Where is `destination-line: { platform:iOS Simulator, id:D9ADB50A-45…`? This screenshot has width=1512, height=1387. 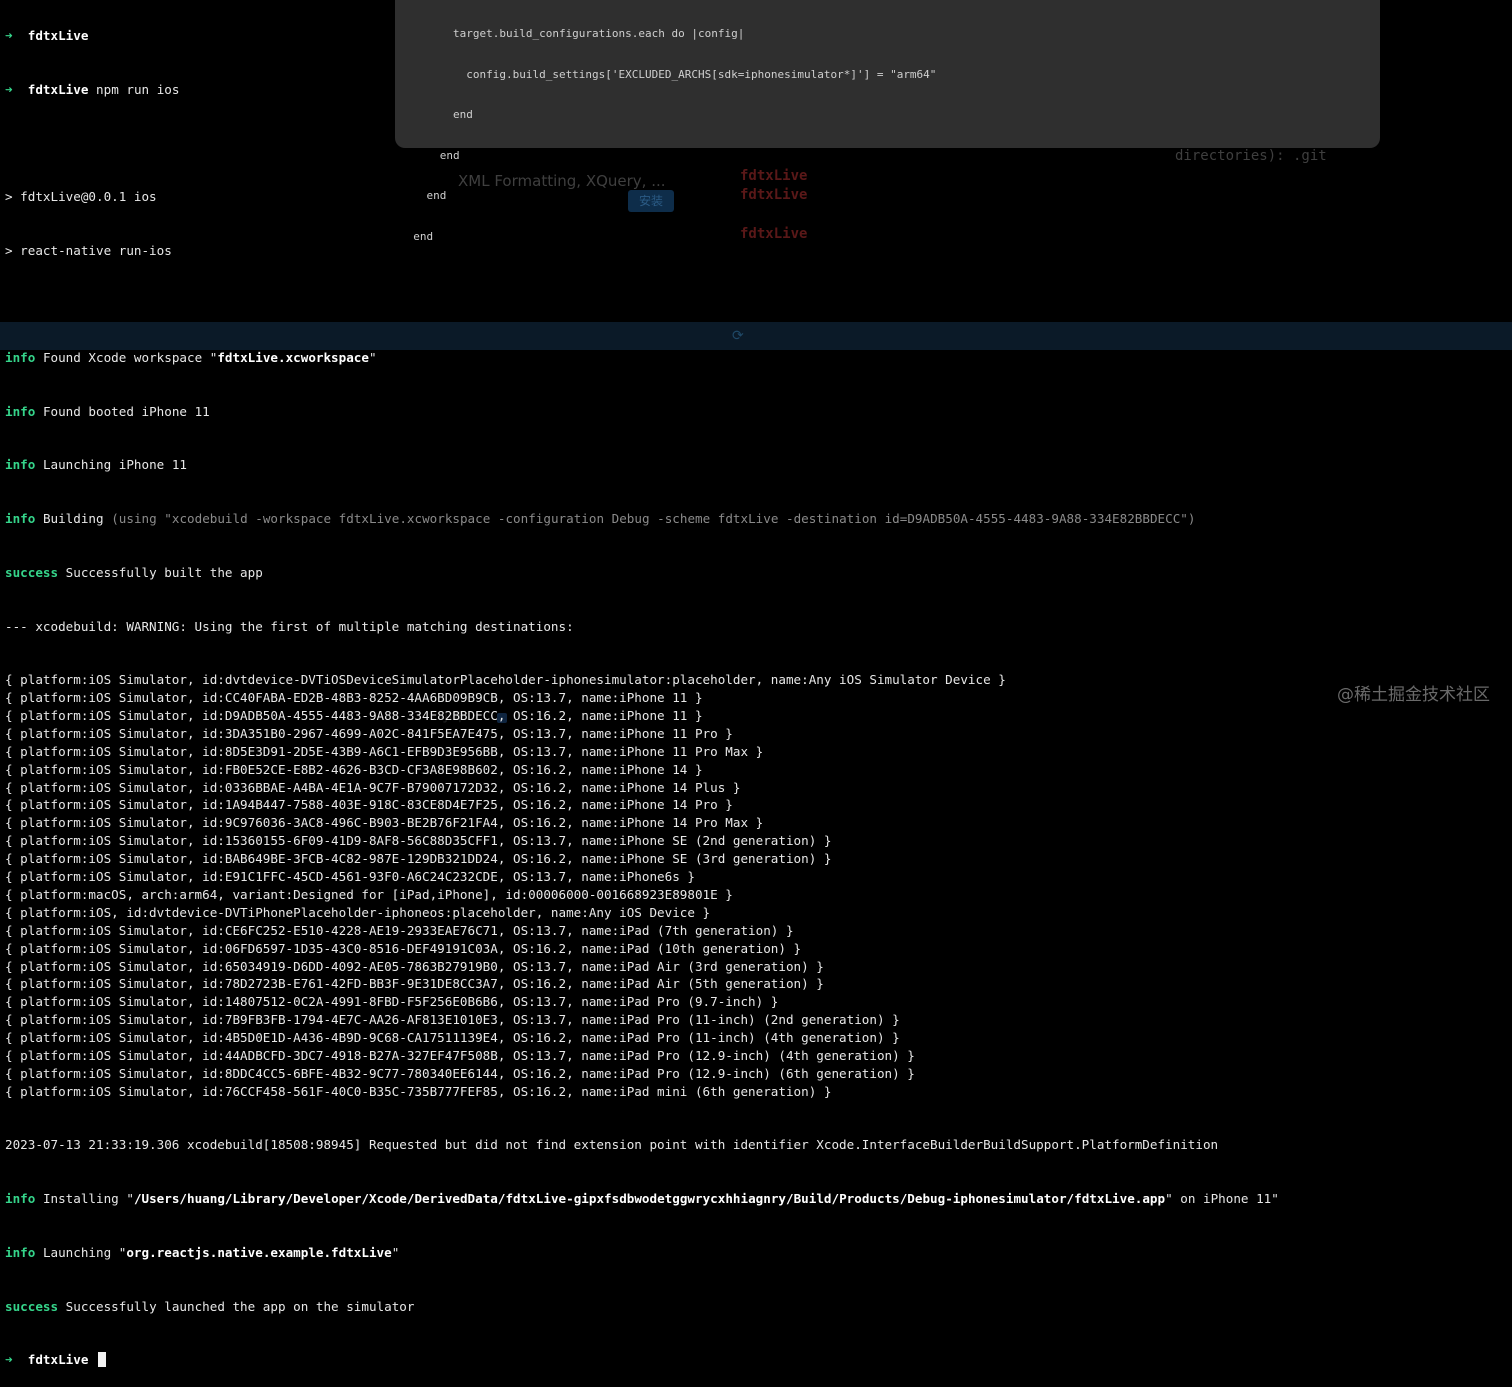 destination-line: { platform:iOS Simulator, id:D9ADB50A-45… is located at coordinates (354, 716).